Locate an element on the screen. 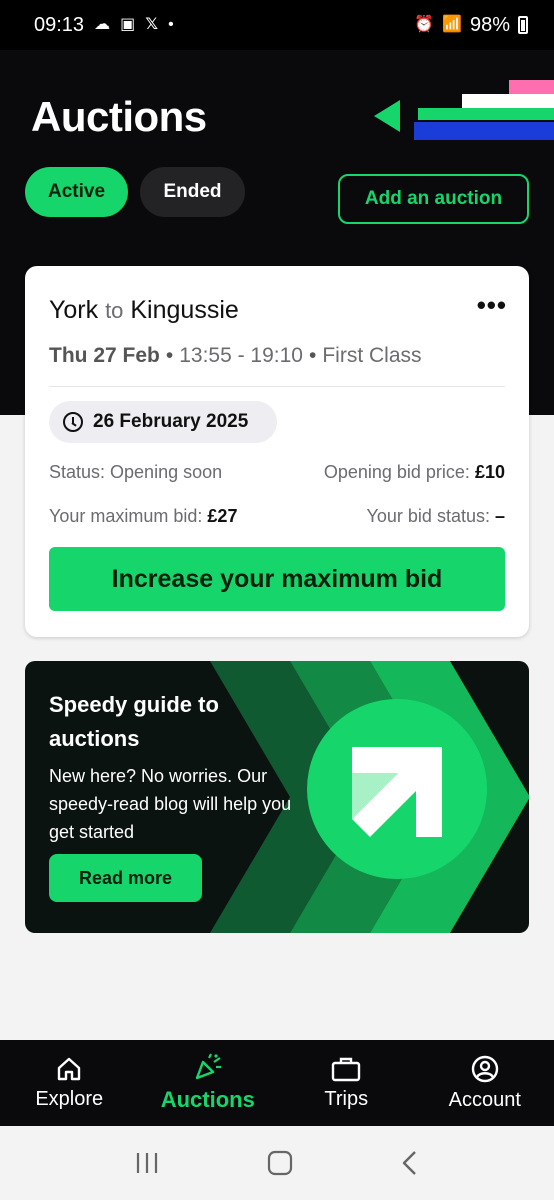 The image size is (554, 1200). tab-active: Active is located at coordinates (76, 192).